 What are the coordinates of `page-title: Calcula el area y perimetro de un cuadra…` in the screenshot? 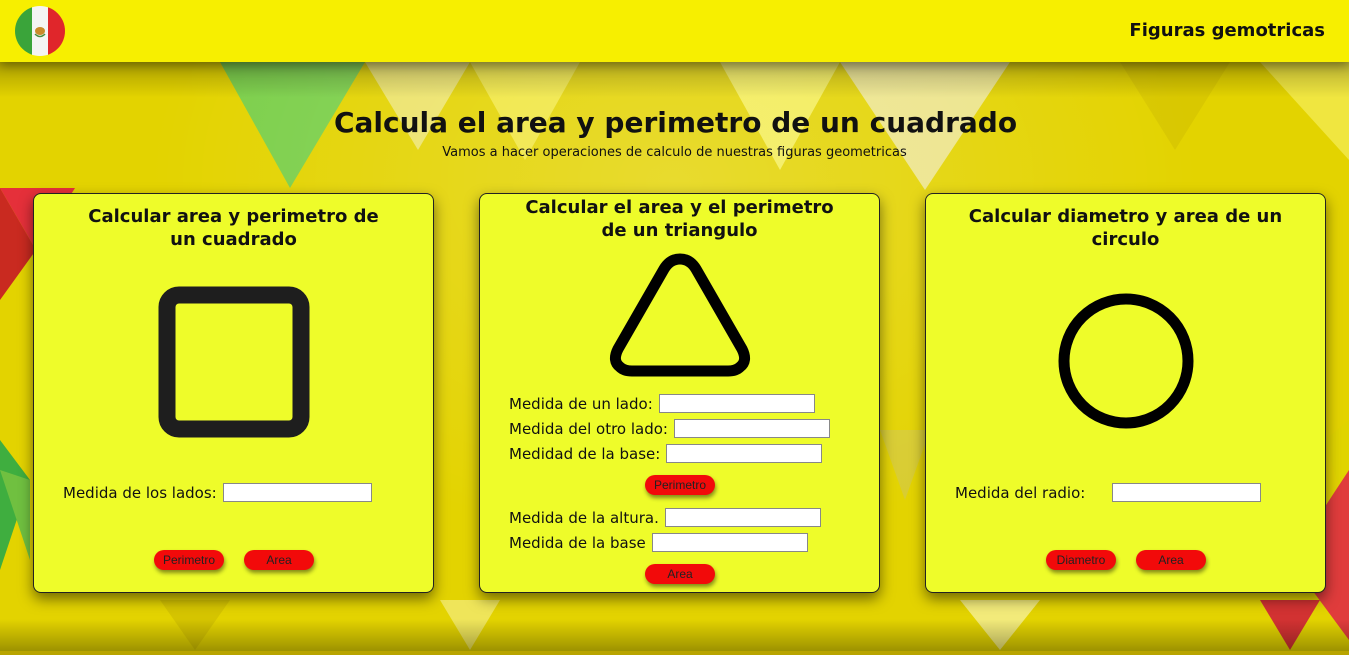 It's located at (675, 122).